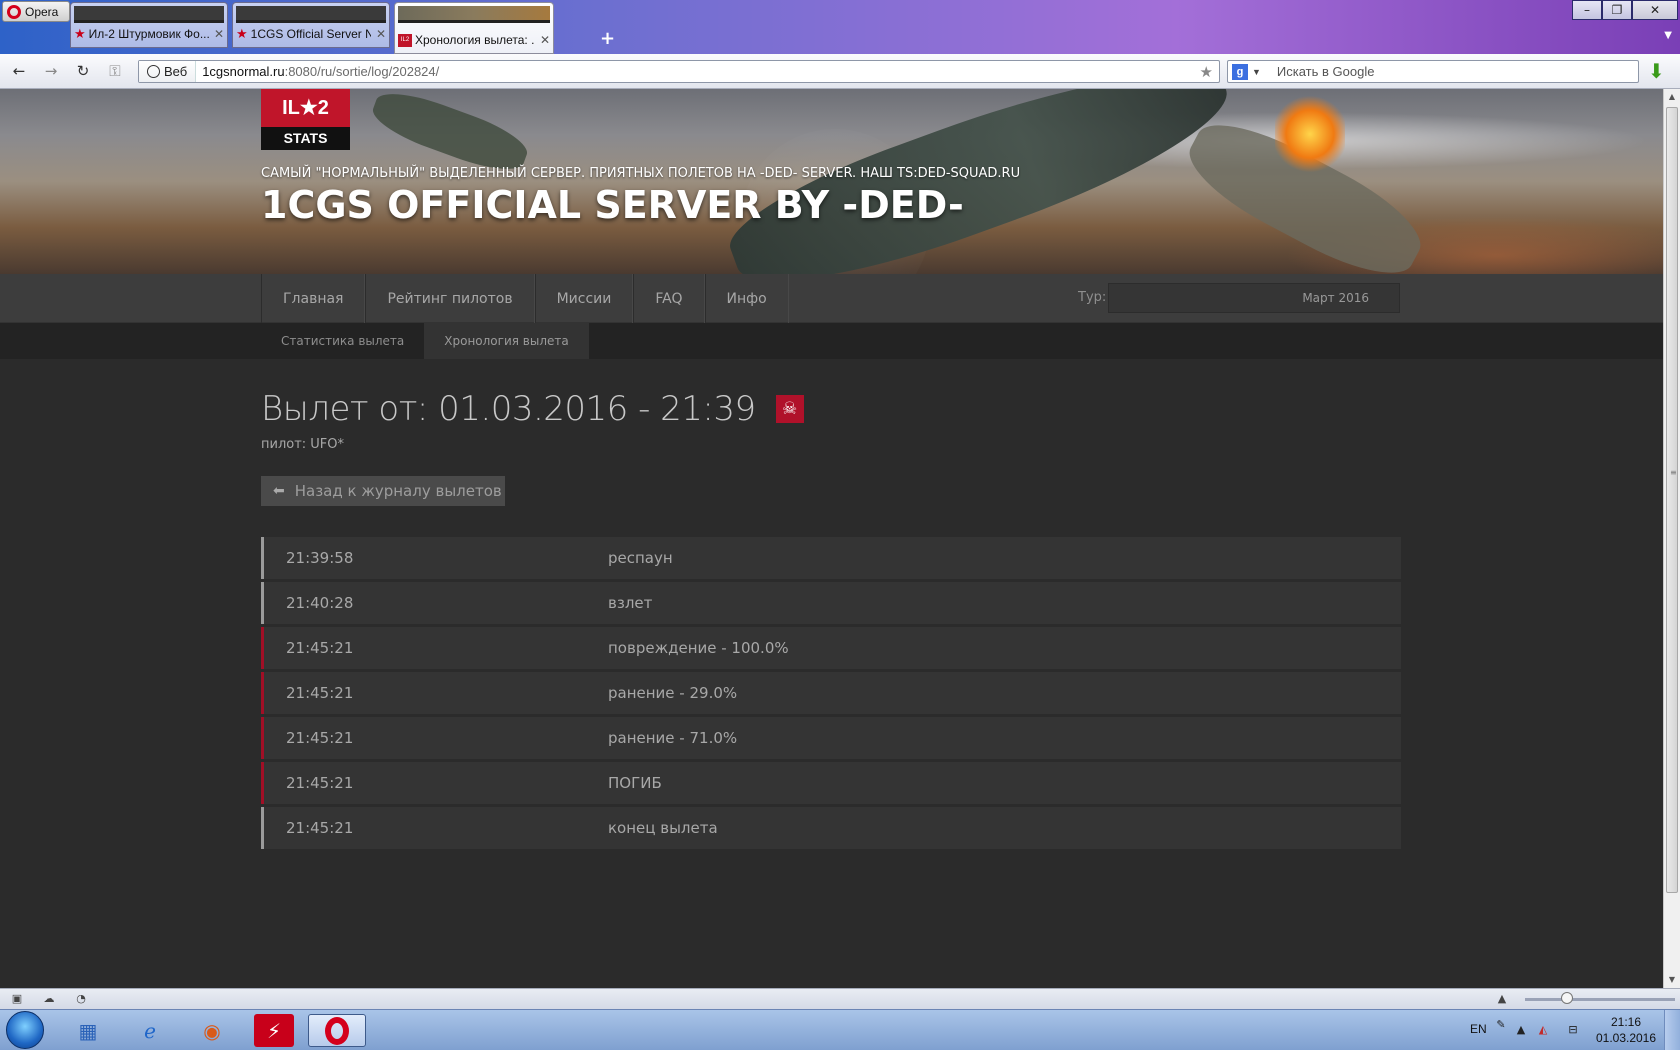 Image resolution: width=1680 pixels, height=1050 pixels. Describe the element at coordinates (25, 1030) in the screenshot. I see `windows-start-button` at that location.